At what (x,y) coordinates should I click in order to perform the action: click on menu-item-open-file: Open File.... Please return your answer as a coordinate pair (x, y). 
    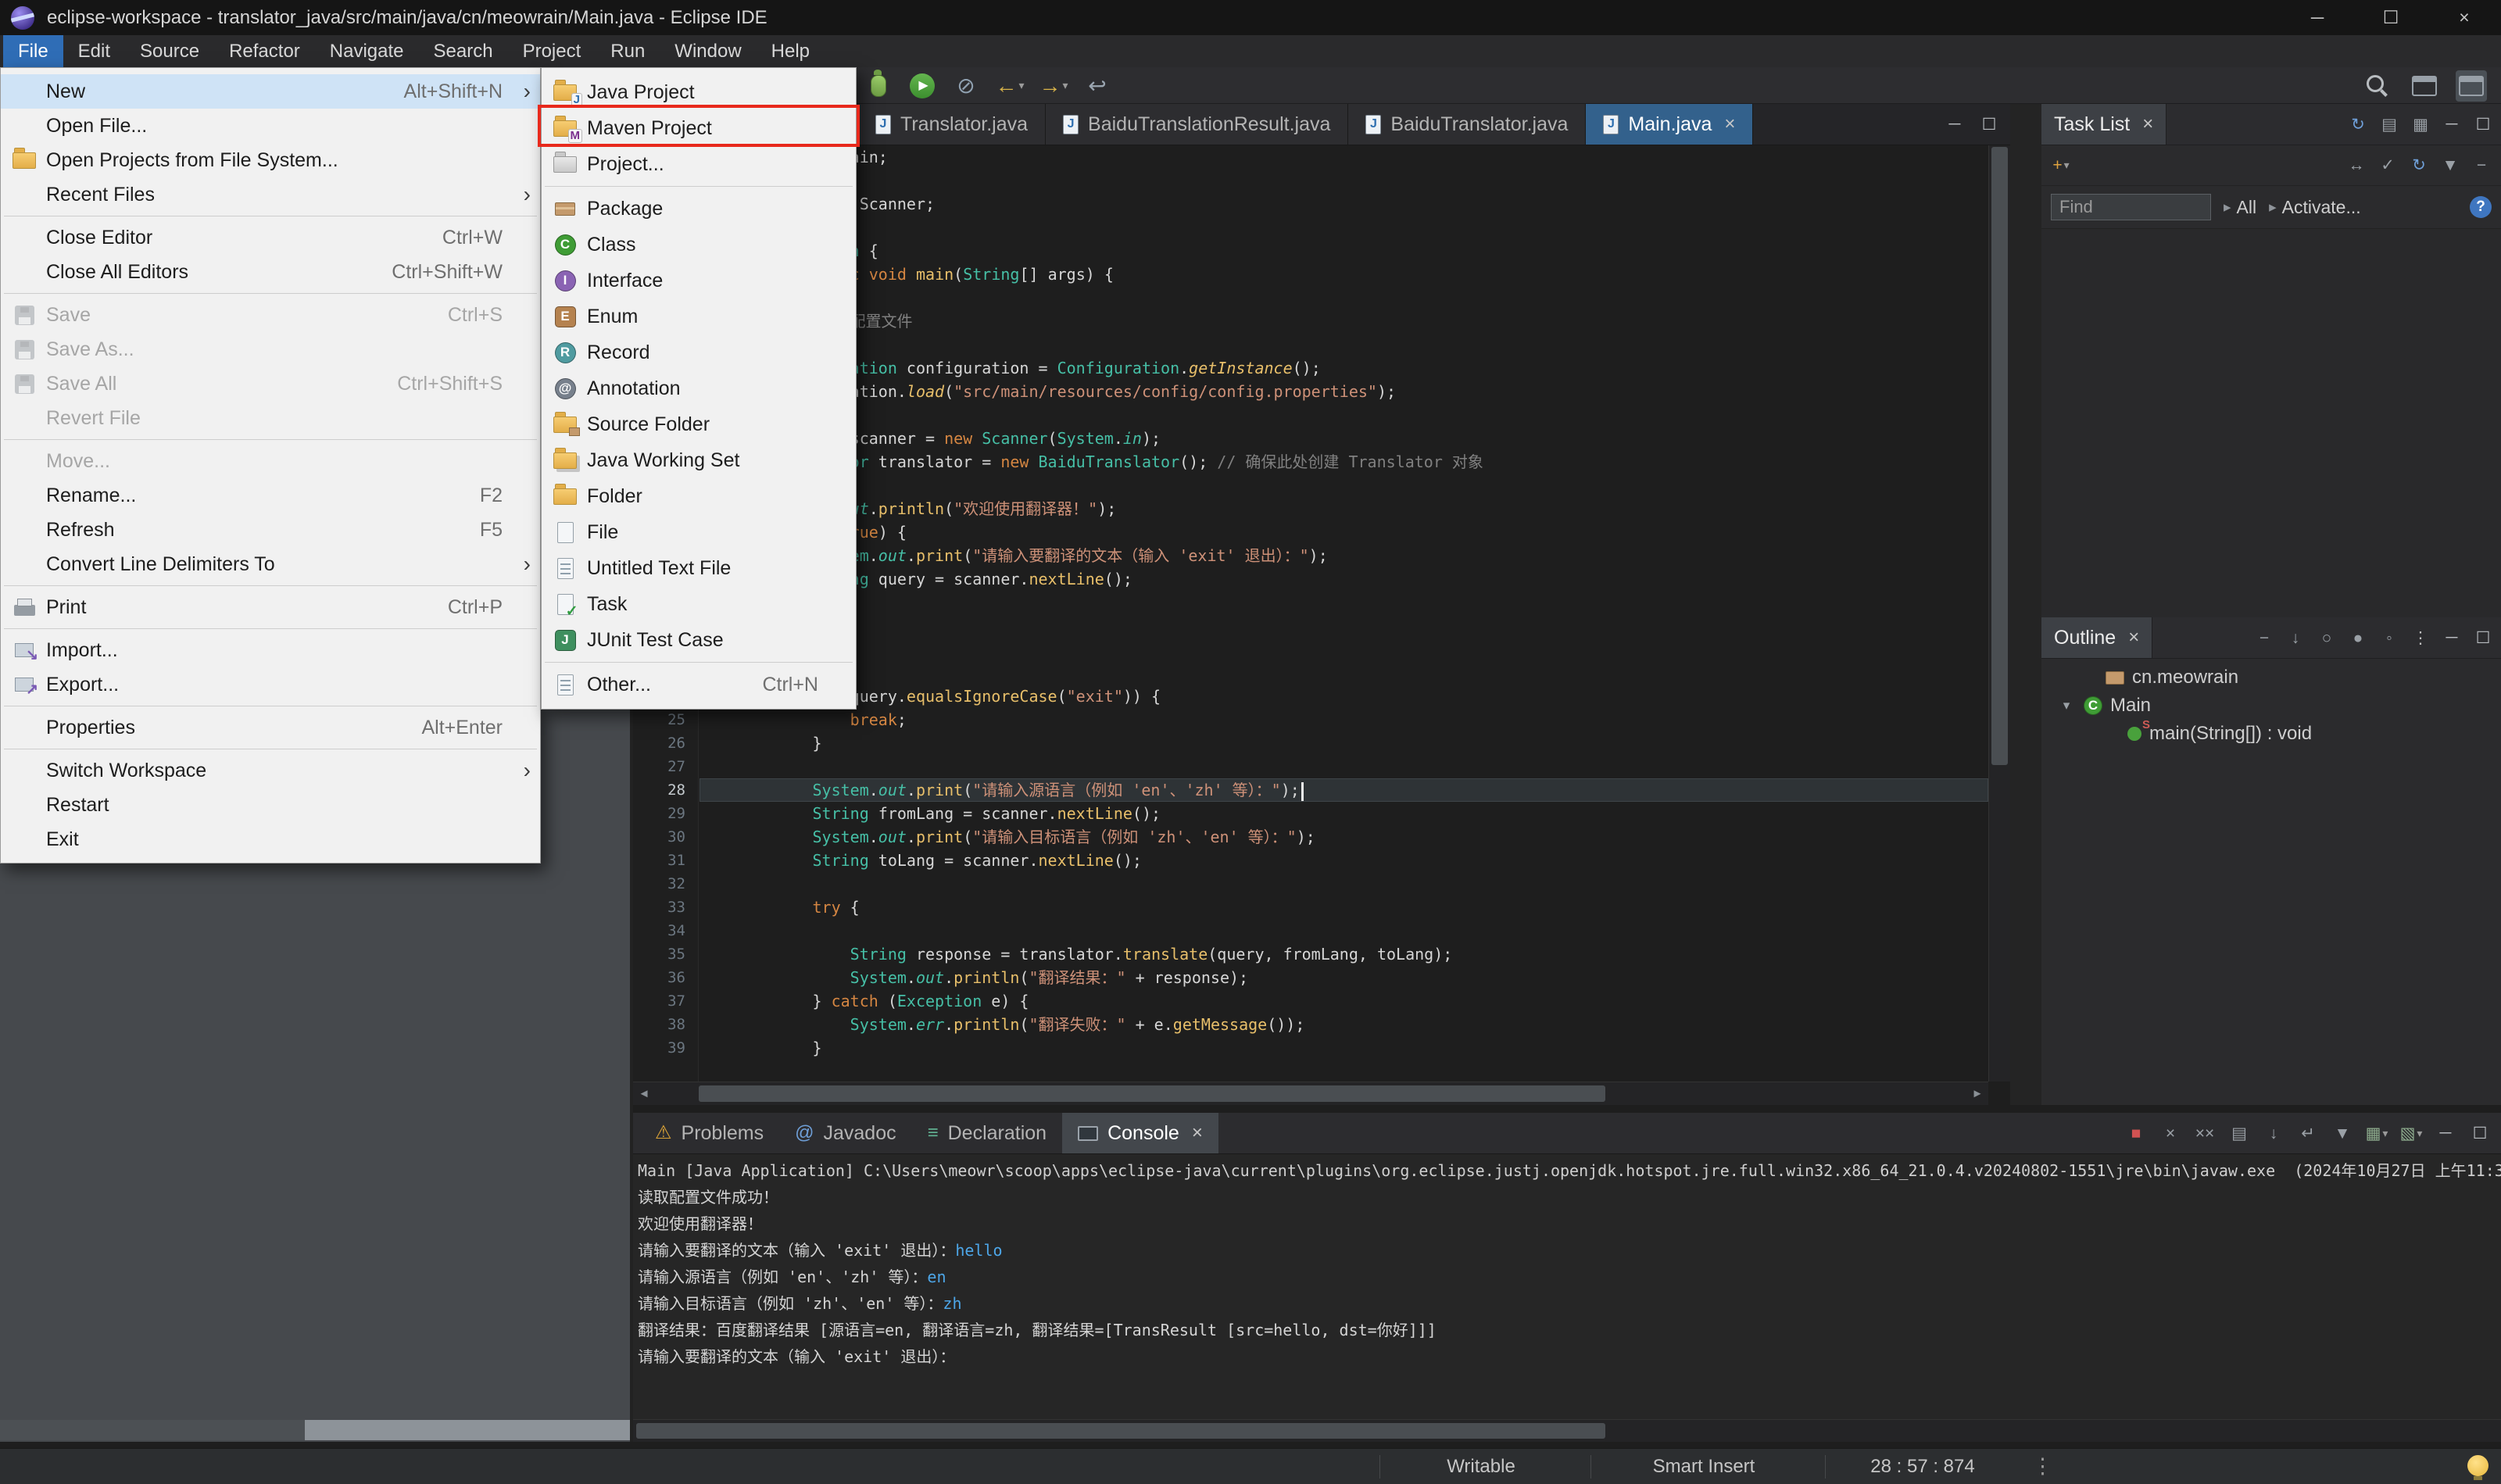
    Looking at the image, I should click on (271, 126).